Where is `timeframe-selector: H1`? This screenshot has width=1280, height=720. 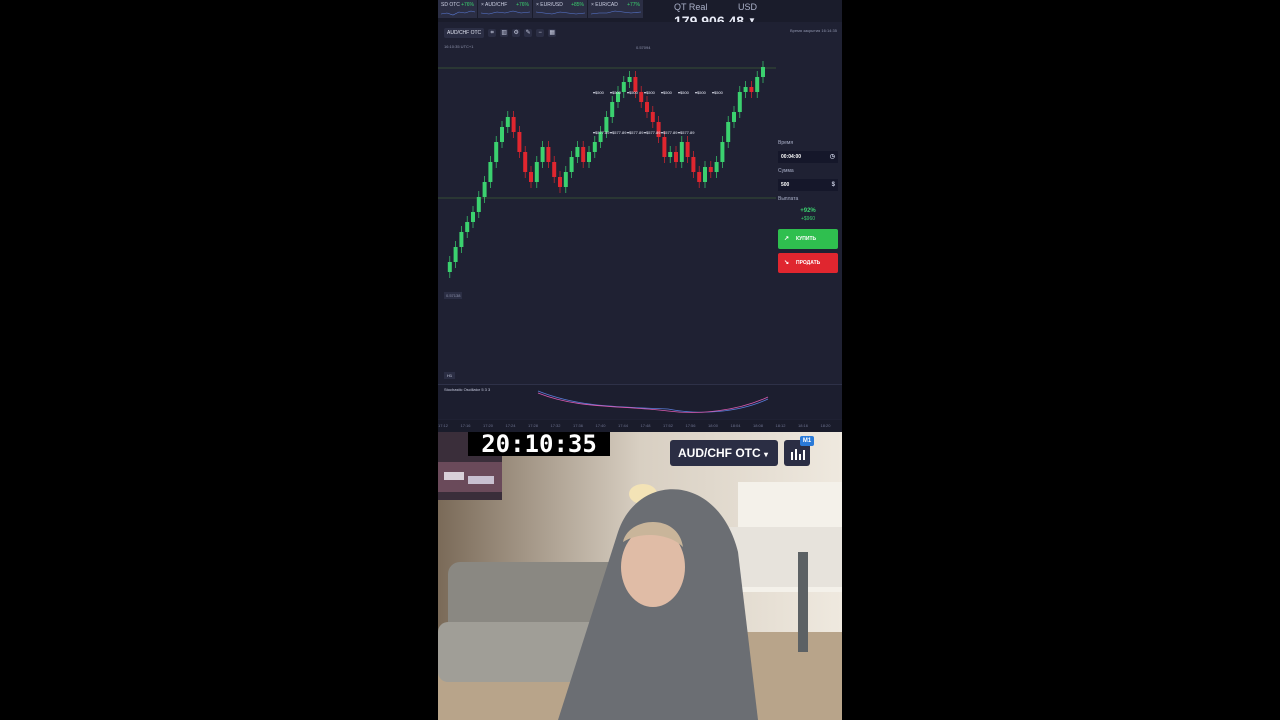
timeframe-selector: H1 is located at coordinates (450, 375).